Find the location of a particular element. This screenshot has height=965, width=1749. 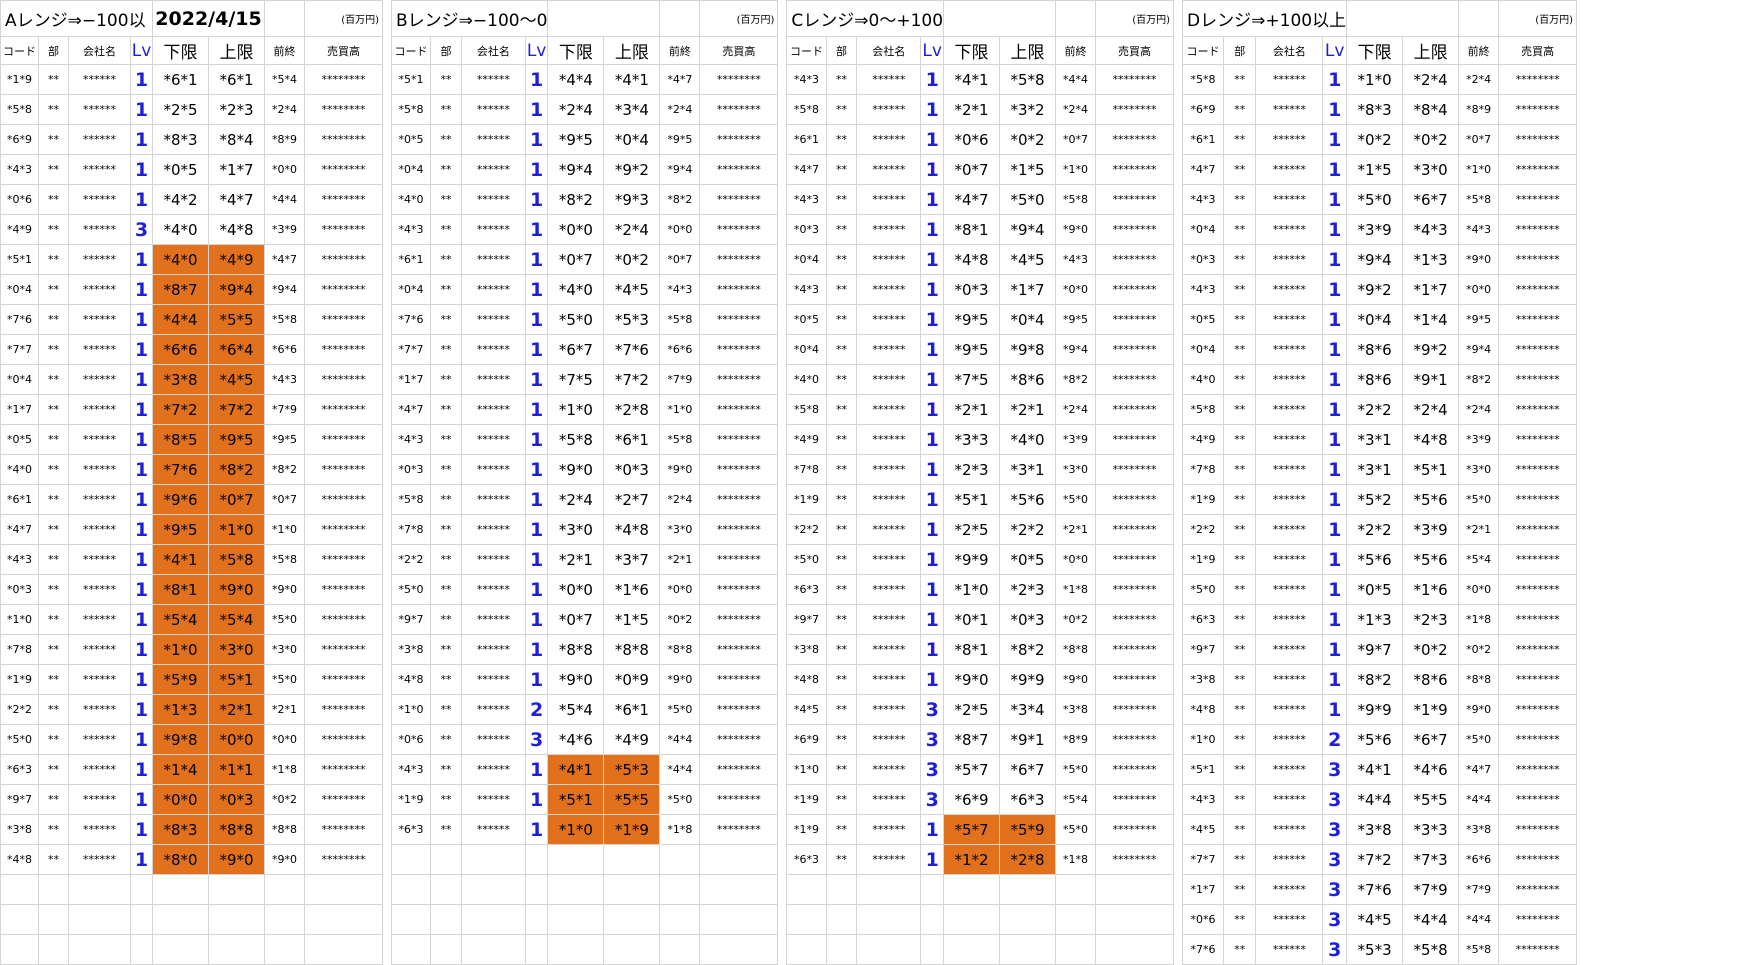

cell-lower: *9*5 is located at coordinates (180, 529).